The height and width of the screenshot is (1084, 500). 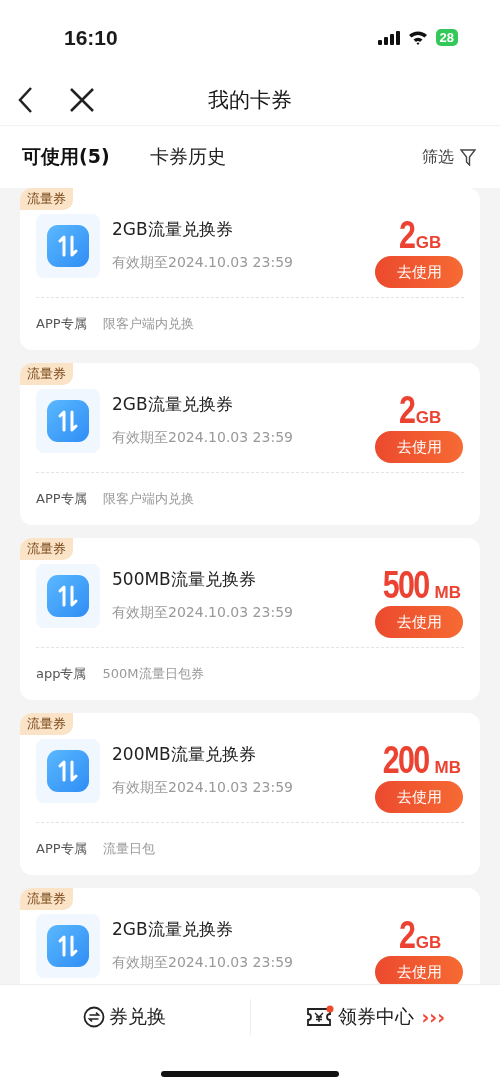 I want to click on coupon-center-button: 领券中心 ›››, so click(x=375, y=1017).